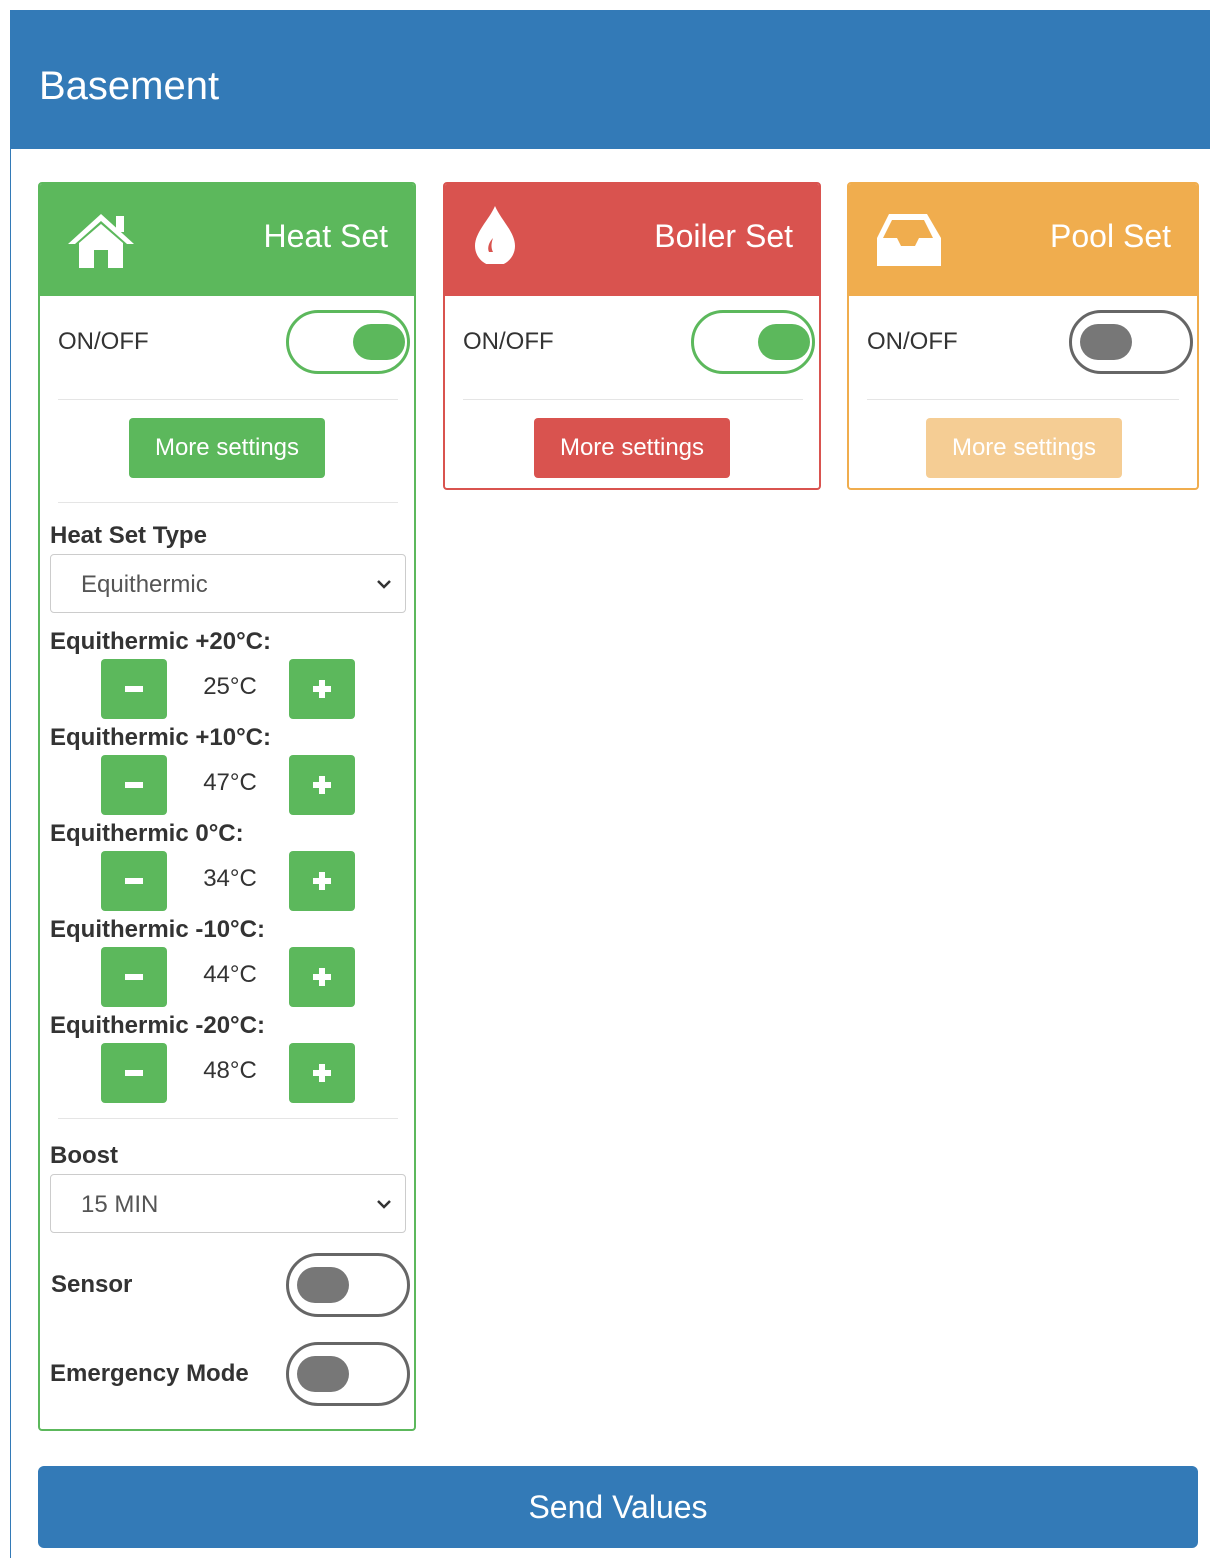 This screenshot has height=1558, width=1210. Describe the element at coordinates (157, 1025) in the screenshot. I see `equithermic-label: Equithermic -20°C:` at that location.